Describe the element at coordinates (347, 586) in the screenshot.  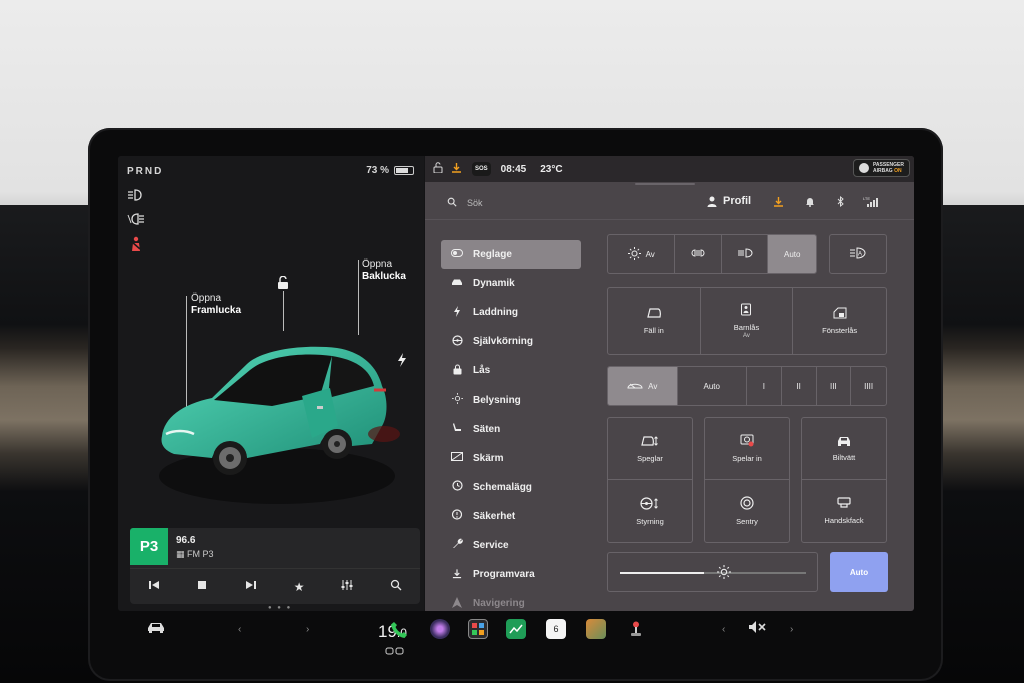
I see `equalizer-icon` at that location.